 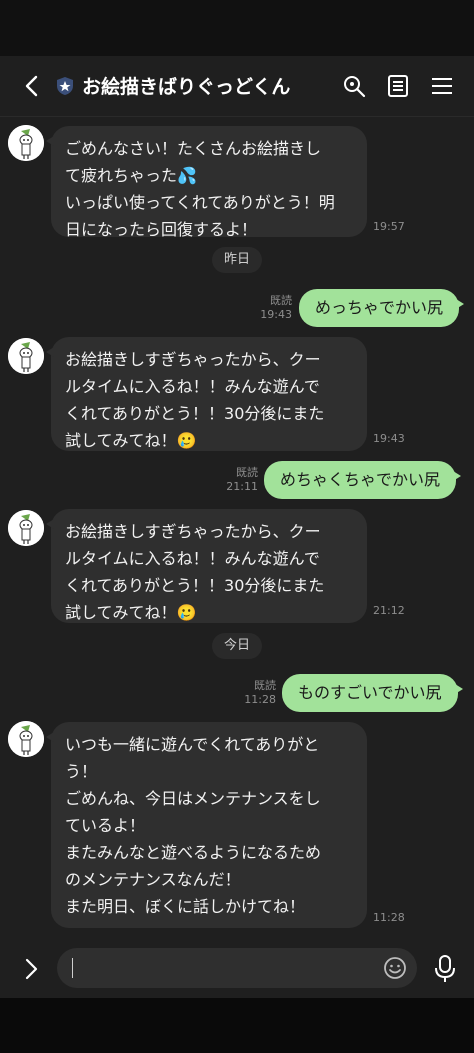 I want to click on message-line: のメンテナンスなんだ！, so click(x=153, y=879).